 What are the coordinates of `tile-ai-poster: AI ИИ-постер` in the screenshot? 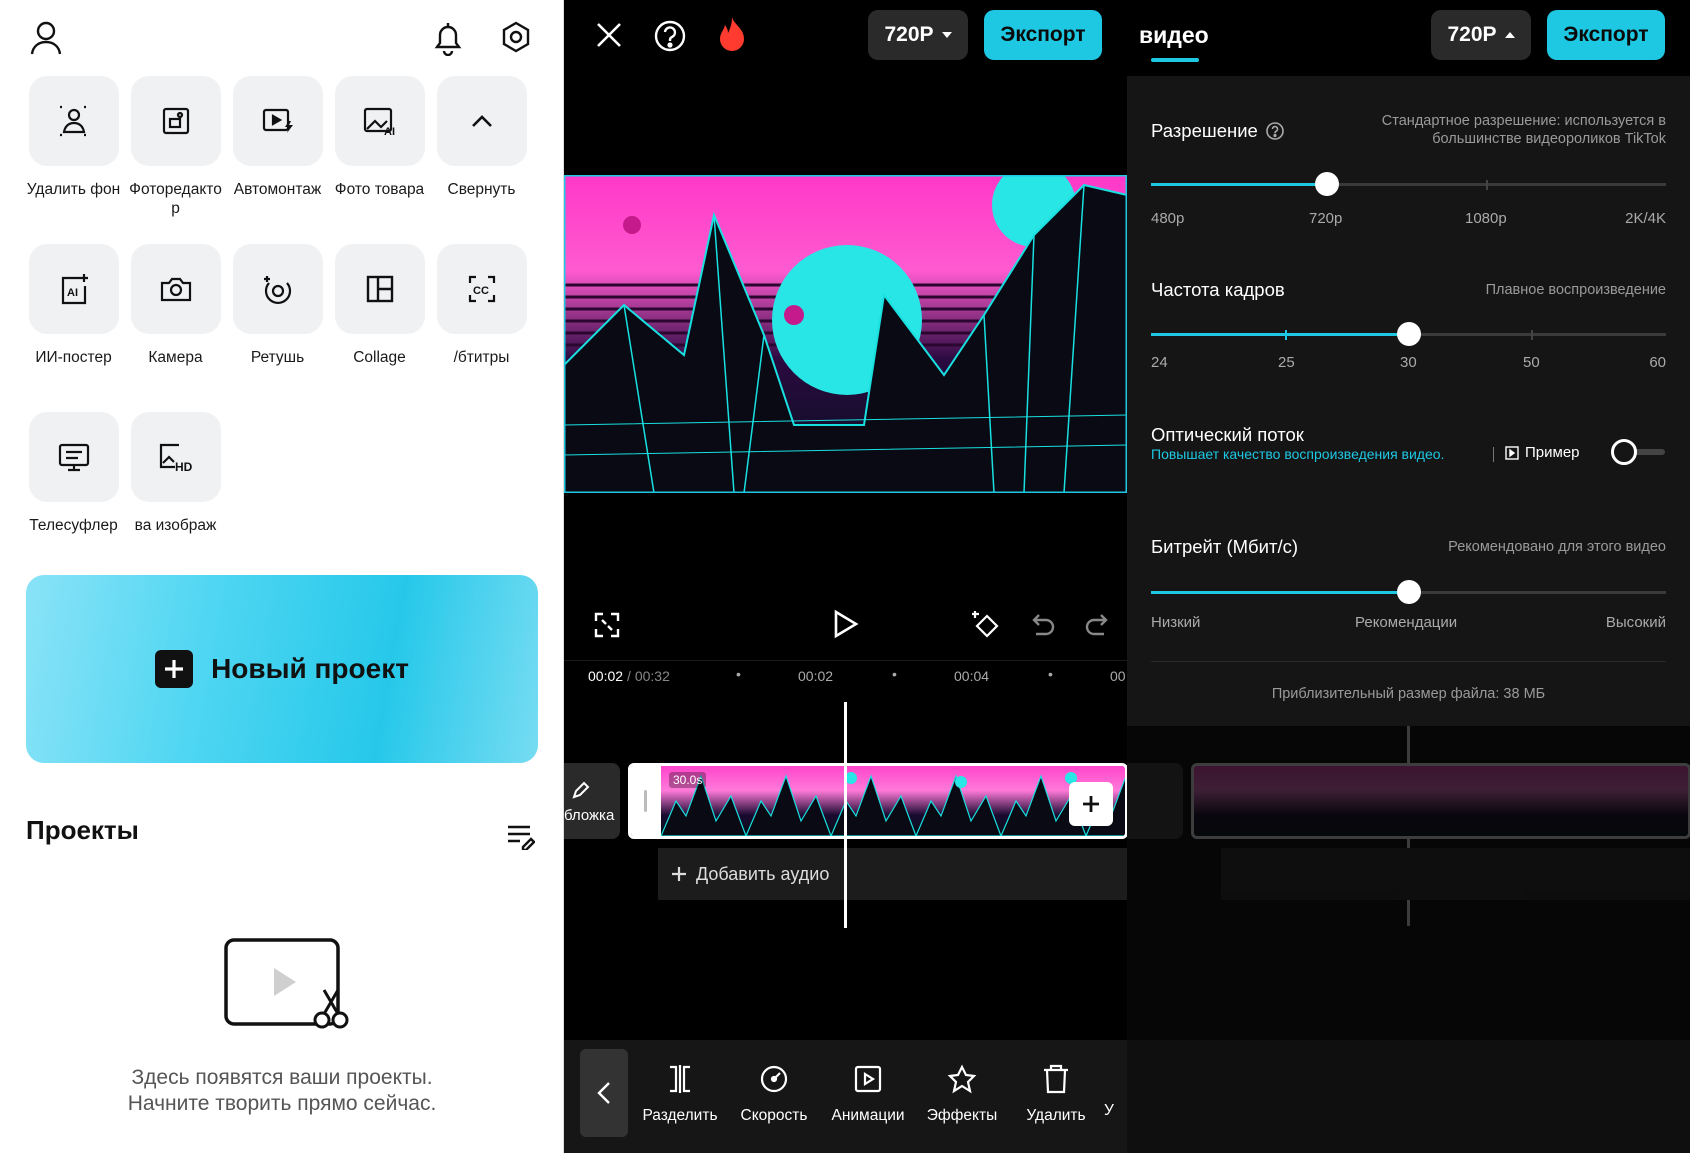 It's located at (73, 305).